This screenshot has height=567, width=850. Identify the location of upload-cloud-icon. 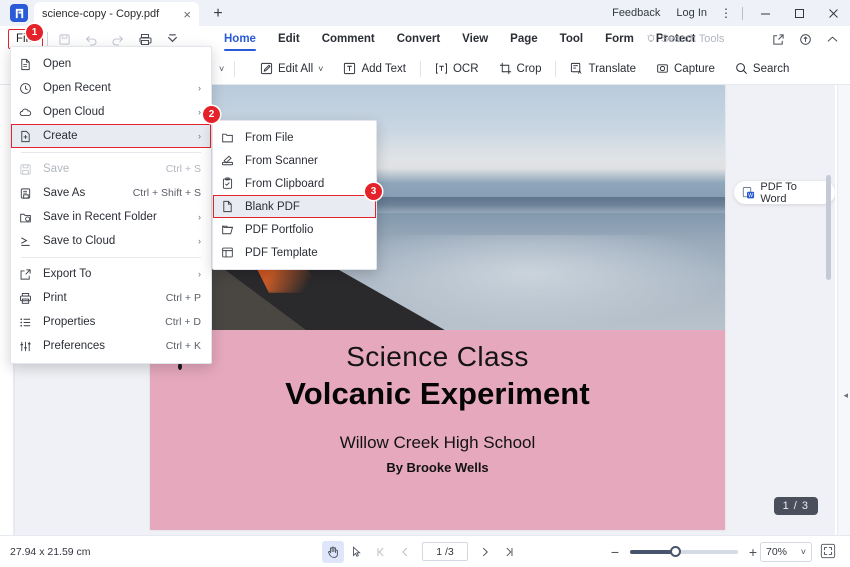
(31, 241).